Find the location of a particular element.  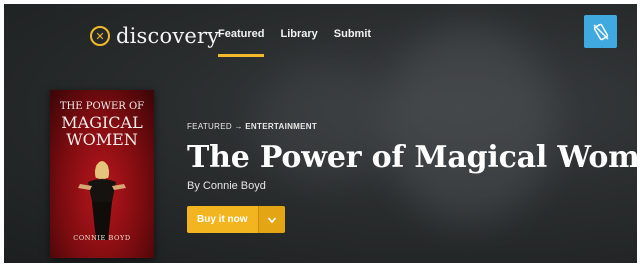

buy-options-dropdown is located at coordinates (271, 219).